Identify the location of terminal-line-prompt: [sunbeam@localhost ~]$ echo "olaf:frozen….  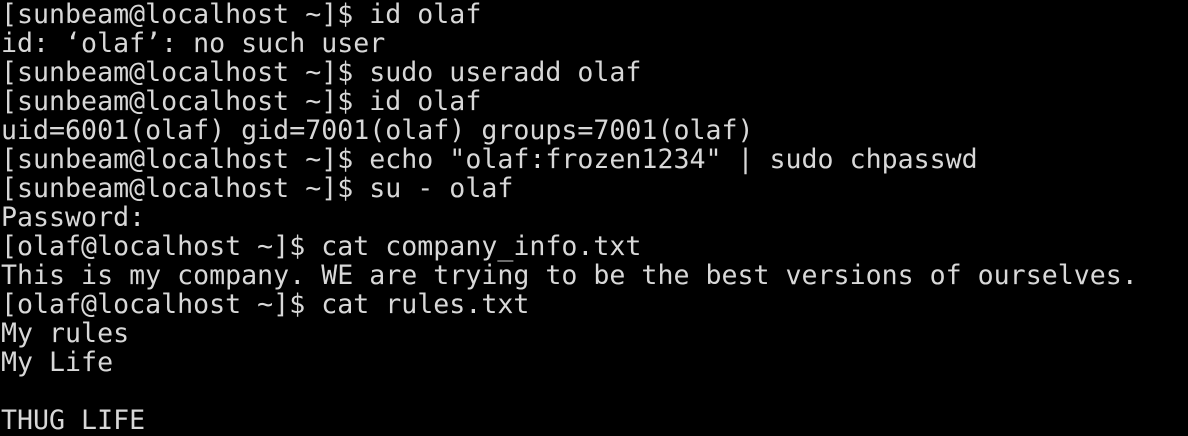
(489, 159).